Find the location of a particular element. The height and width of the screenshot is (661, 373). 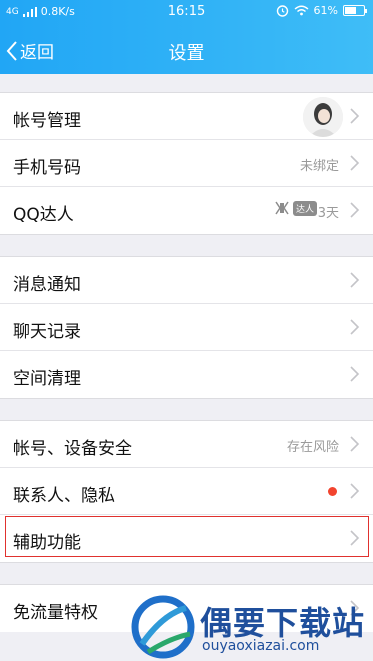

watermark-url: ouyaoxiazai.com is located at coordinates (261, 646).